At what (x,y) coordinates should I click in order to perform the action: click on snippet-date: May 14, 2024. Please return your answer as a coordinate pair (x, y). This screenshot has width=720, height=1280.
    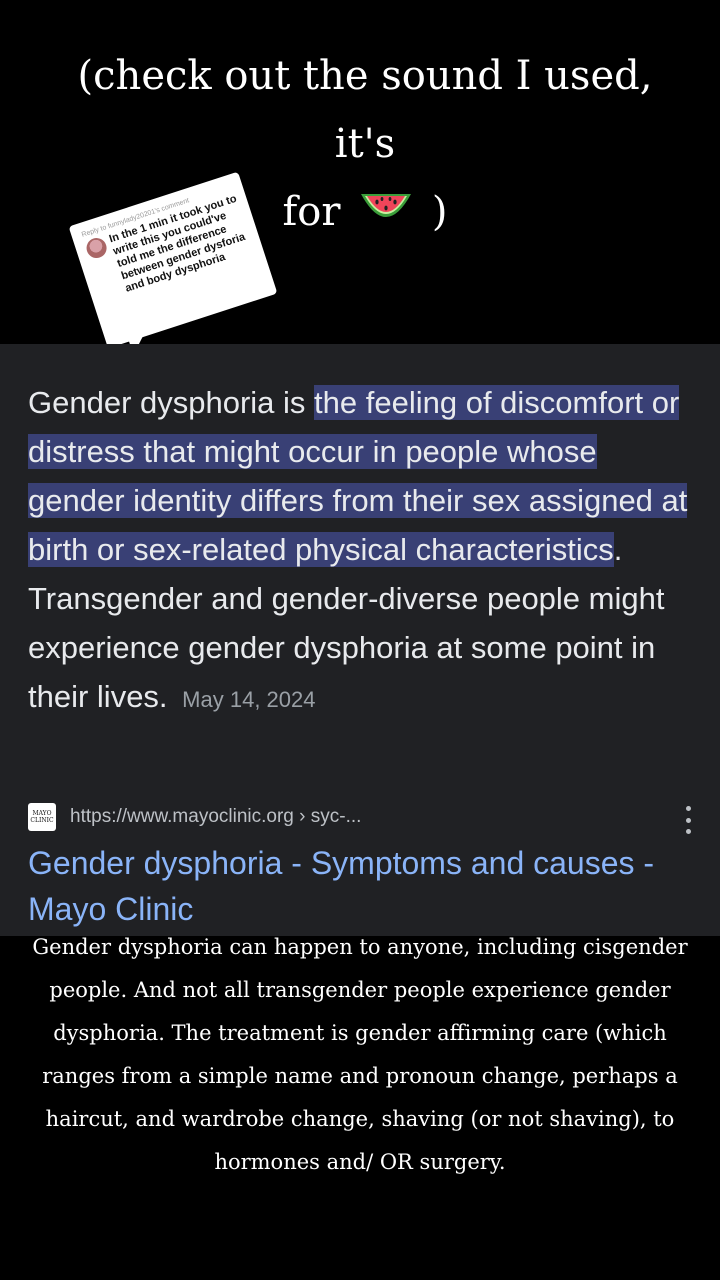
    Looking at the image, I should click on (249, 699).